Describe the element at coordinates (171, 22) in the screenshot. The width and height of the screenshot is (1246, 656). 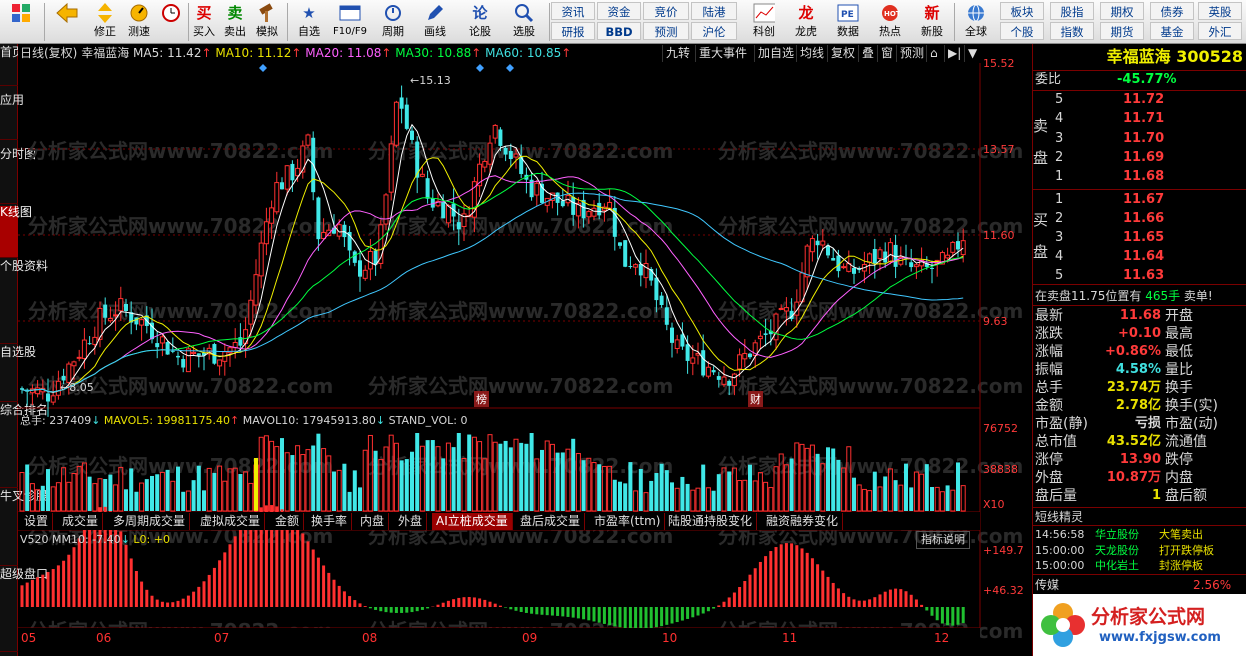
I see `tb-clock` at that location.